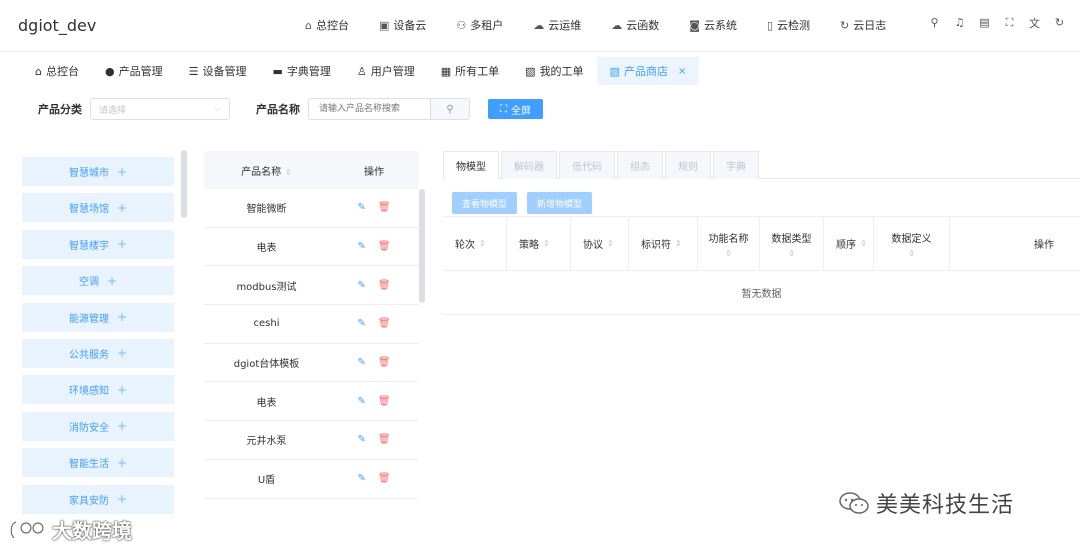 The height and width of the screenshot is (549, 1080). What do you see at coordinates (1009, 22) in the screenshot?
I see `fullscreen-icon: ⛶` at bounding box center [1009, 22].